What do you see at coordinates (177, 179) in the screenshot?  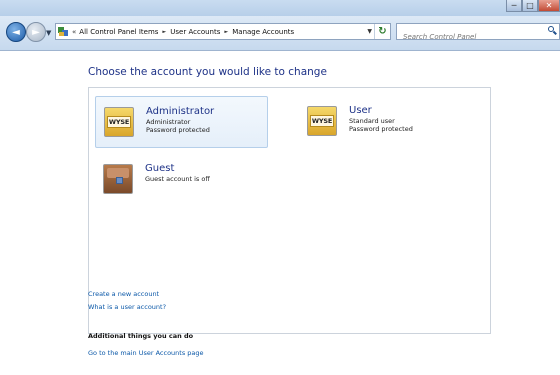 I see `account-status: Guest account is off` at bounding box center [177, 179].